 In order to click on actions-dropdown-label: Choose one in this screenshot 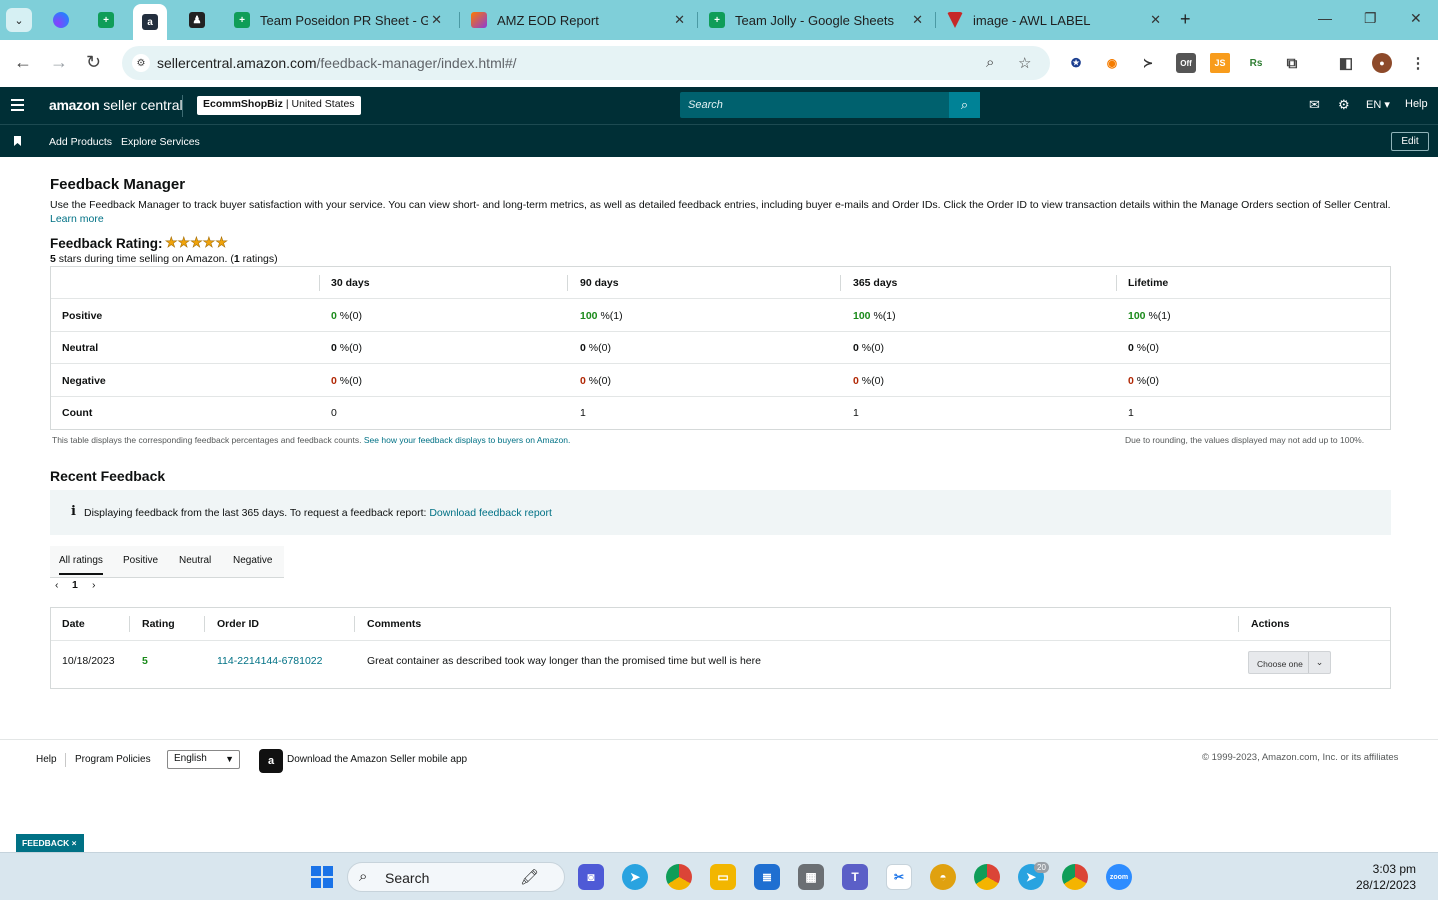, I will do `click(1280, 664)`.